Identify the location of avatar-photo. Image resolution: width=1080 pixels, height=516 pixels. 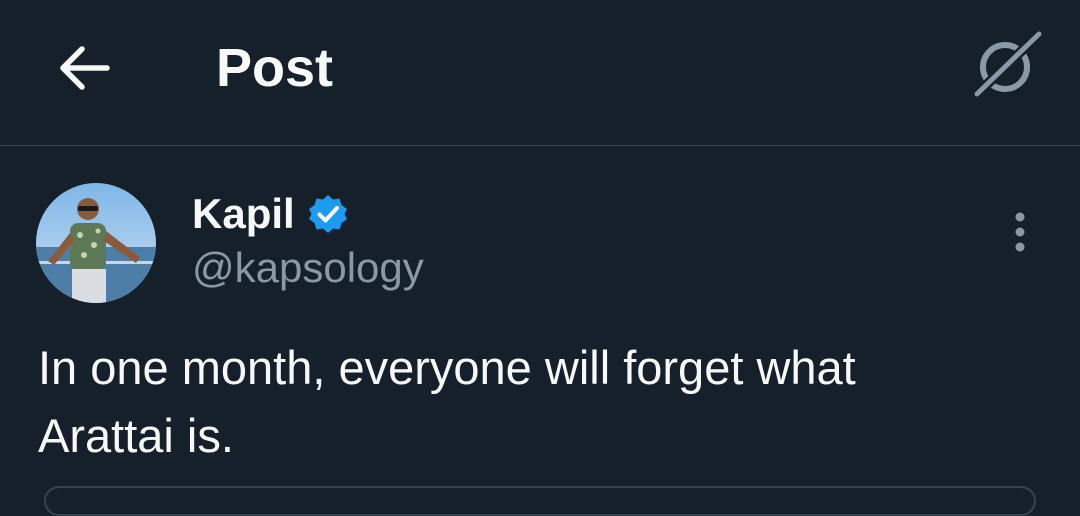
(96, 243).